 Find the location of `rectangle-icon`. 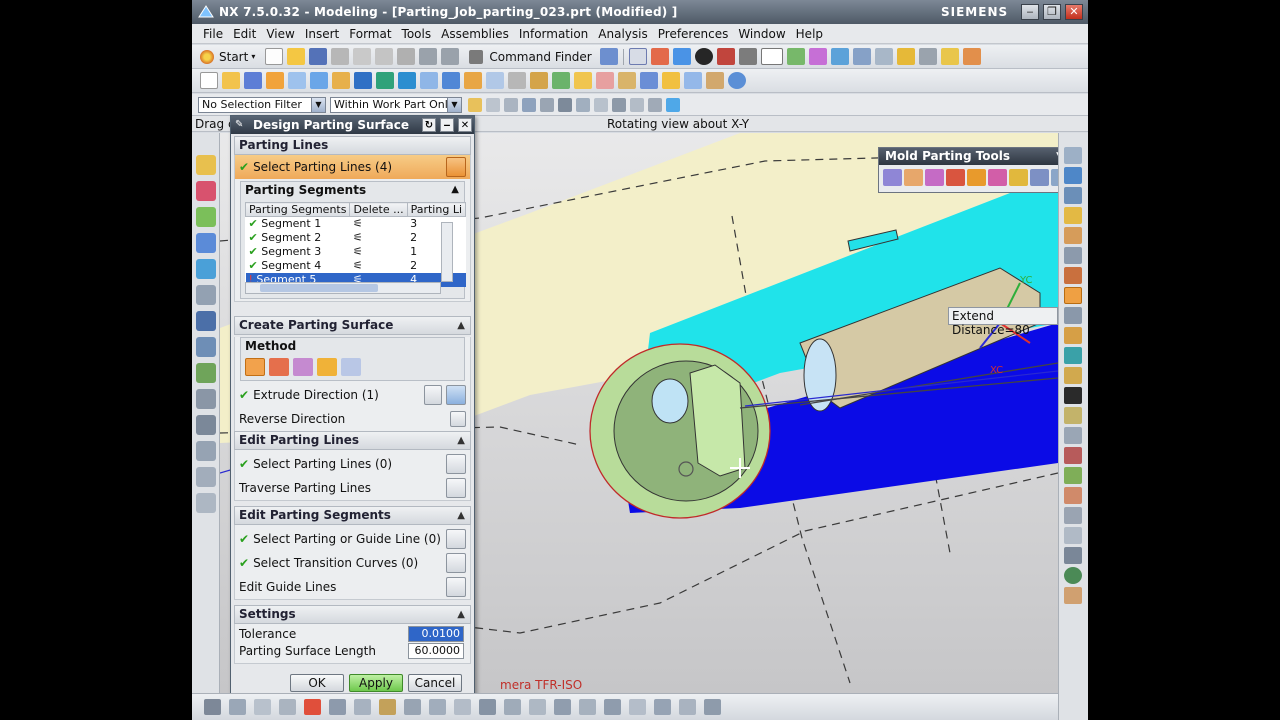

rectangle-icon is located at coordinates (337, 707).